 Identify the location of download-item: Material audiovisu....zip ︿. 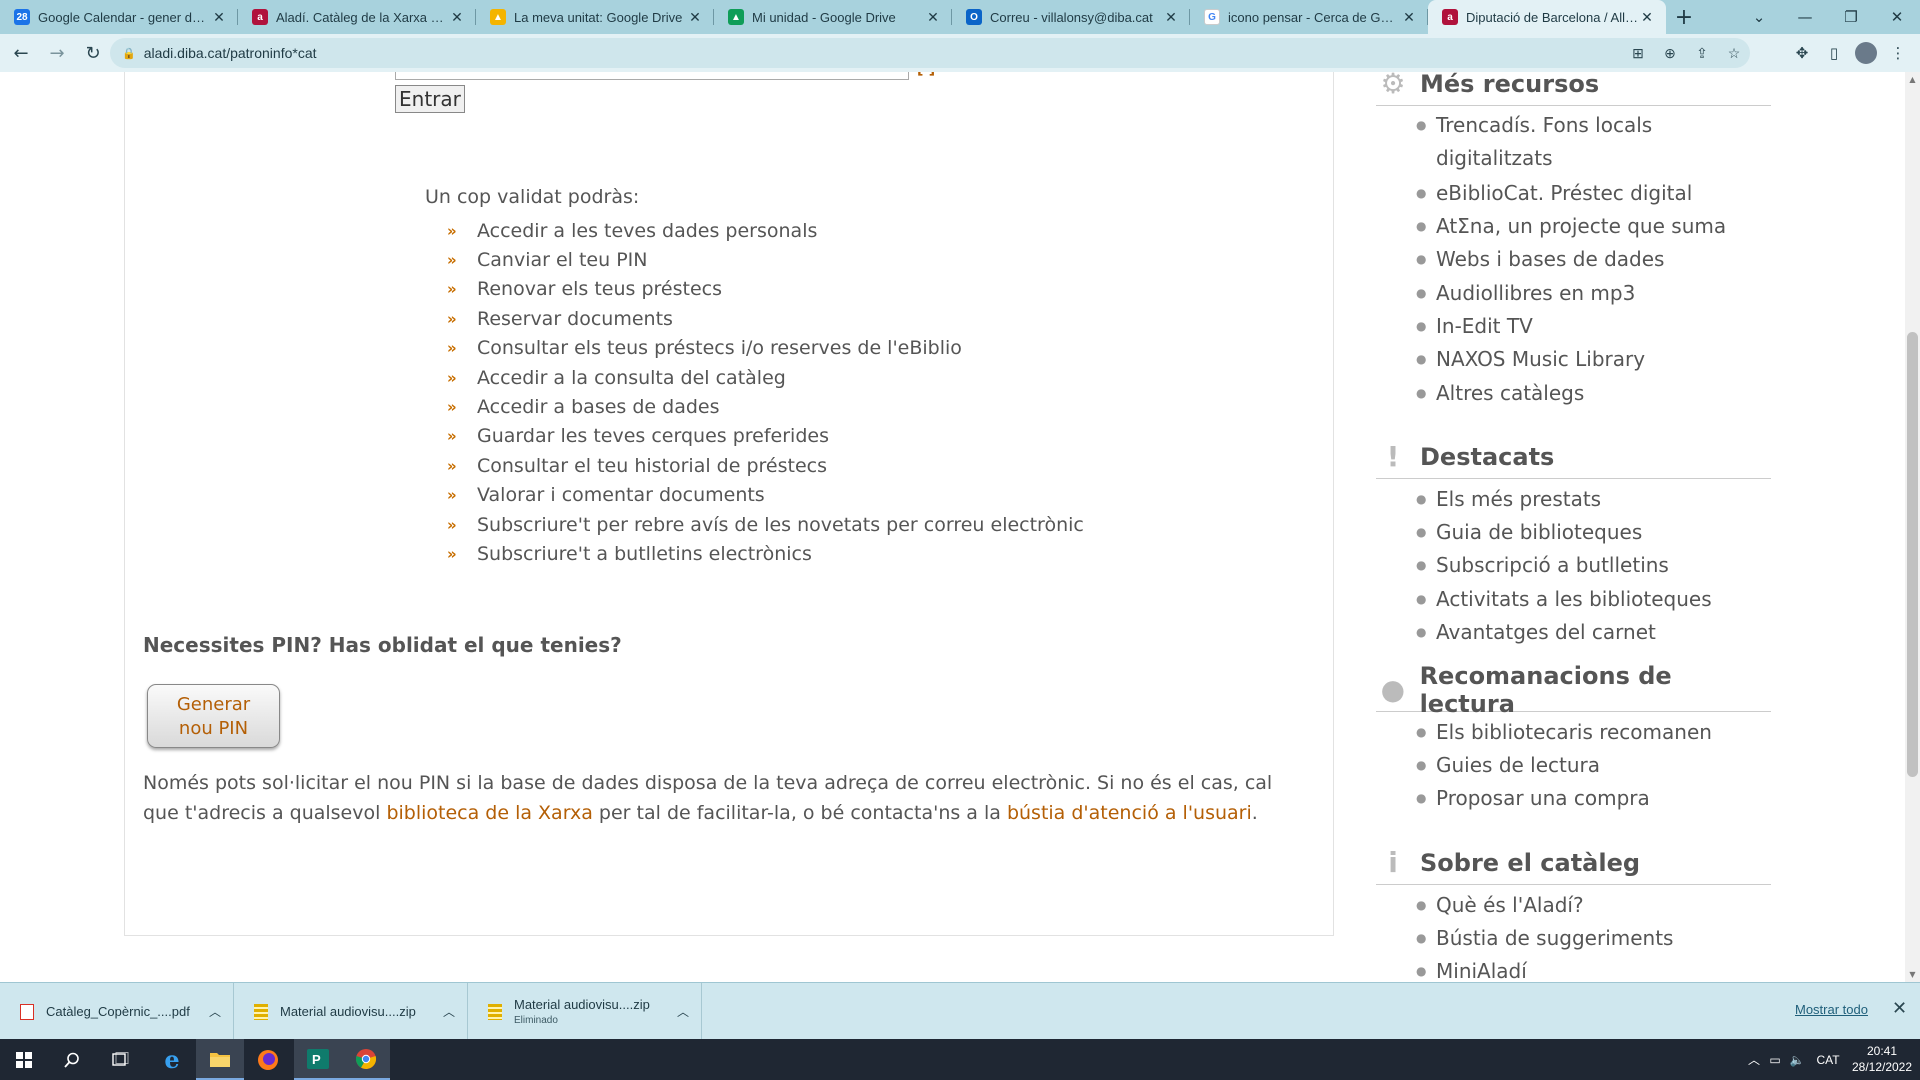
(351, 1011).